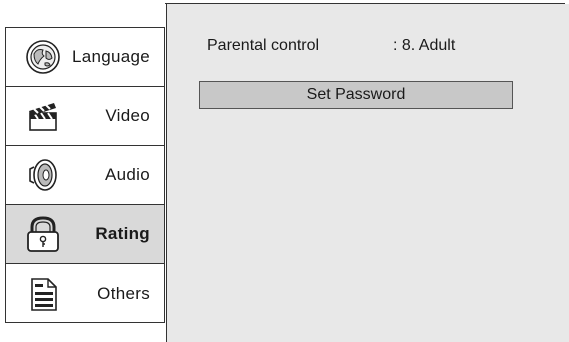  Describe the element at coordinates (85, 293) in the screenshot. I see `sidebar-item-others: Others` at that location.